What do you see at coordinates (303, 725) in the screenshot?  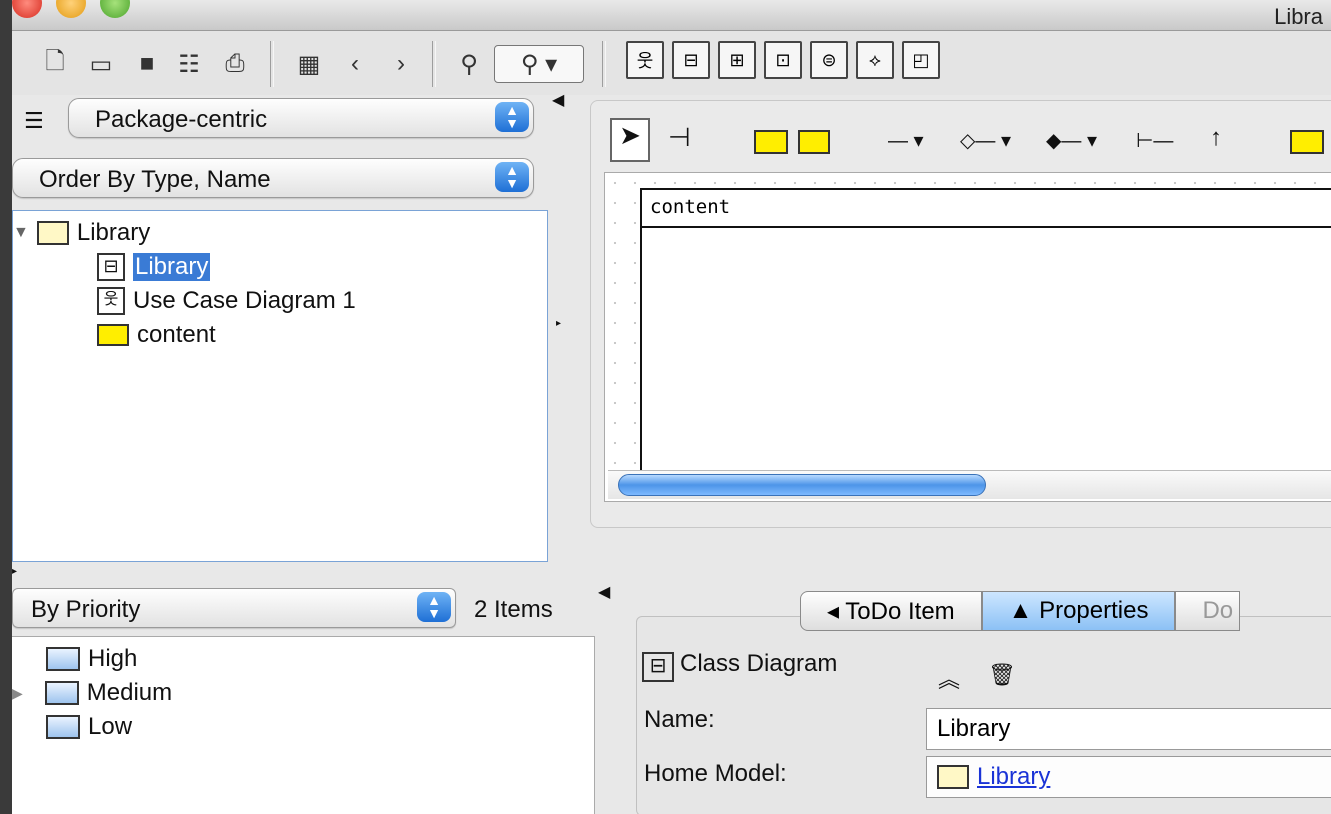 I see `todo-list: High ▶ Medium Low` at bounding box center [303, 725].